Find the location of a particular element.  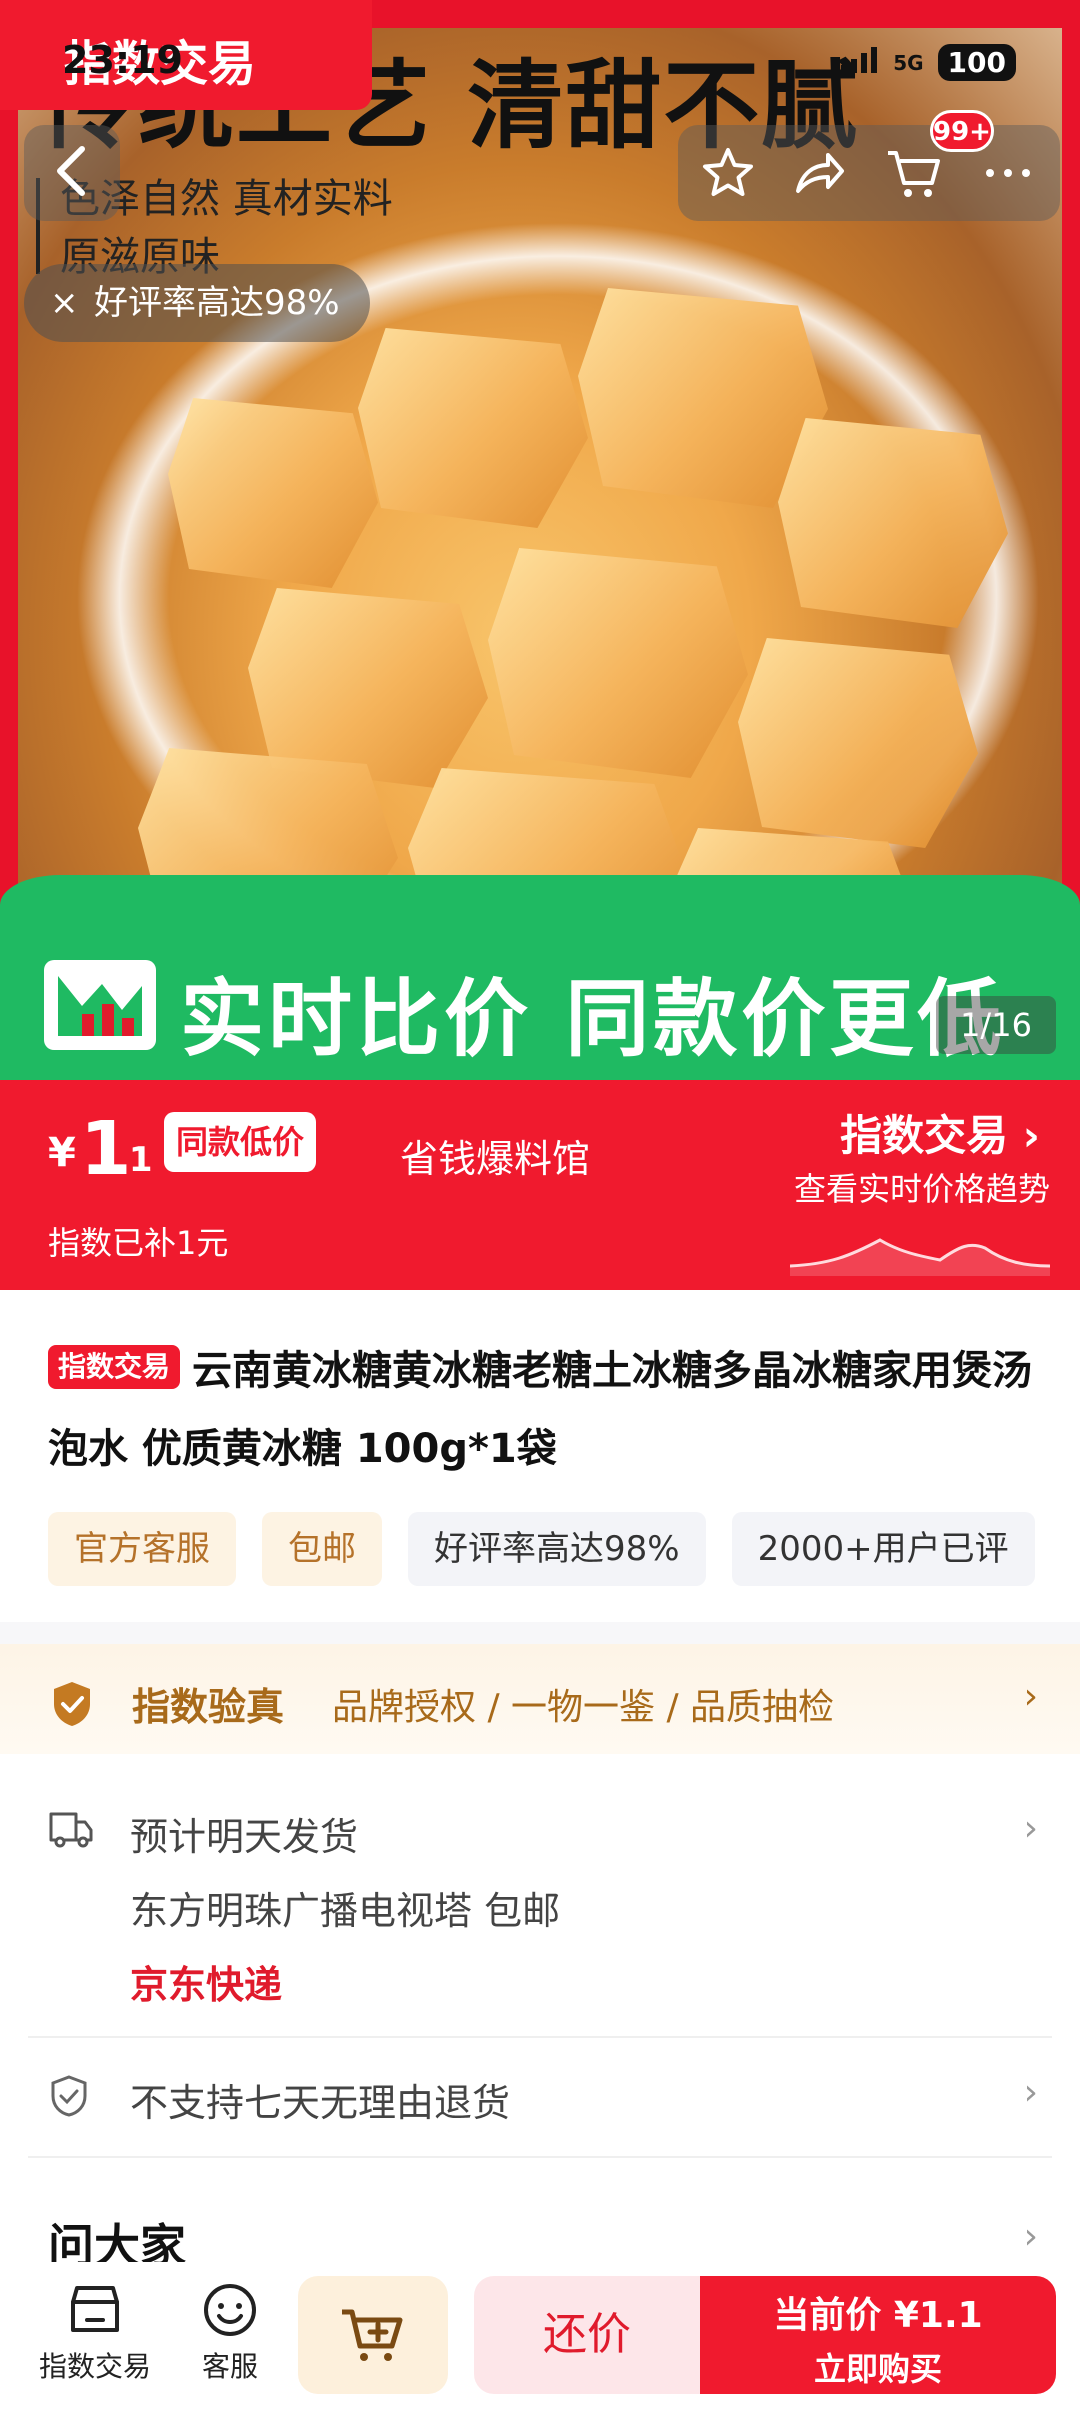

praise-rate-text: 好评率高达98% is located at coordinates (217, 303).